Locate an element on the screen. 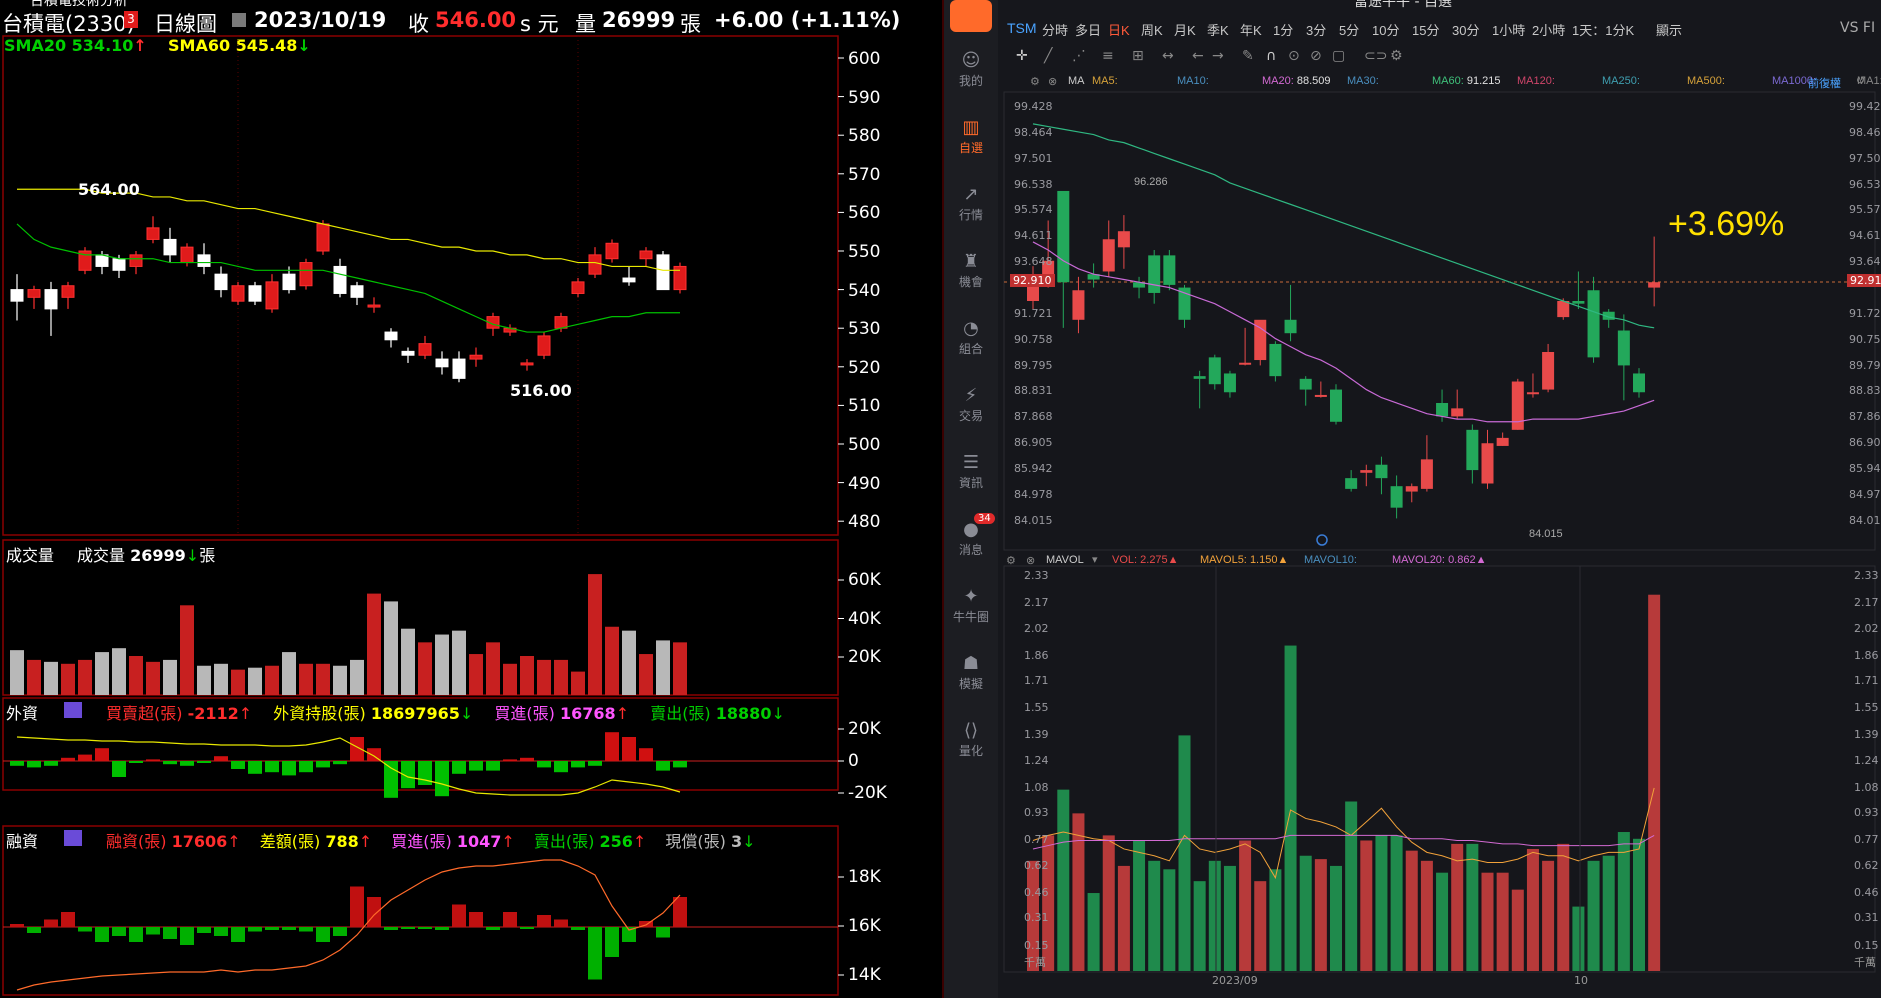 This screenshot has width=1881, height=998. price-tick-label: 560 is located at coordinates (864, 213).